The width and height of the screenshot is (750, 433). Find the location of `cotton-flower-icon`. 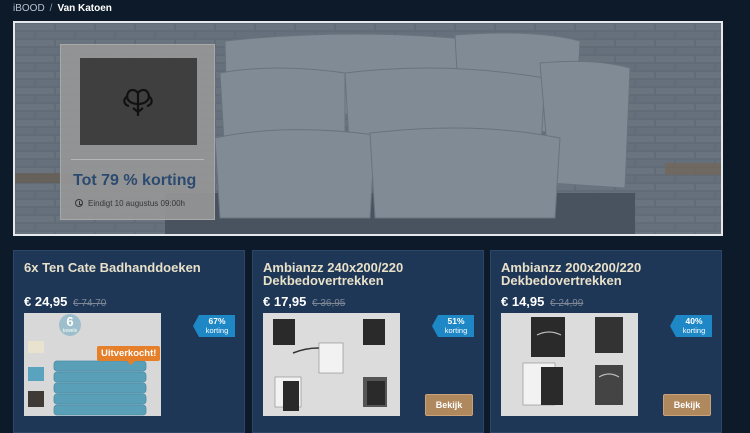

cotton-flower-icon is located at coordinates (138, 102).